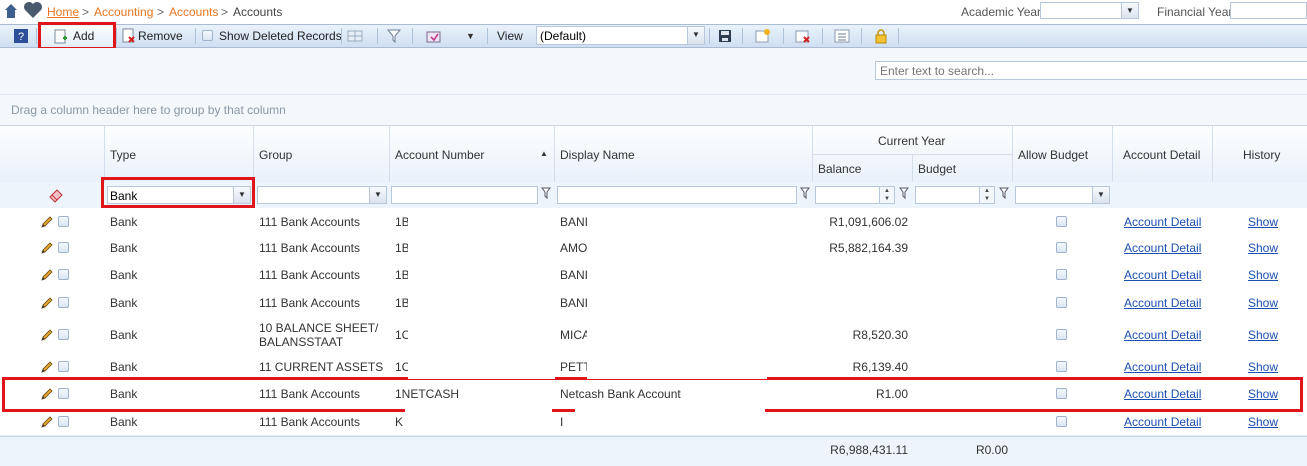 The width and height of the screenshot is (1307, 466). I want to click on column-header-balance: Balance, so click(839, 169).